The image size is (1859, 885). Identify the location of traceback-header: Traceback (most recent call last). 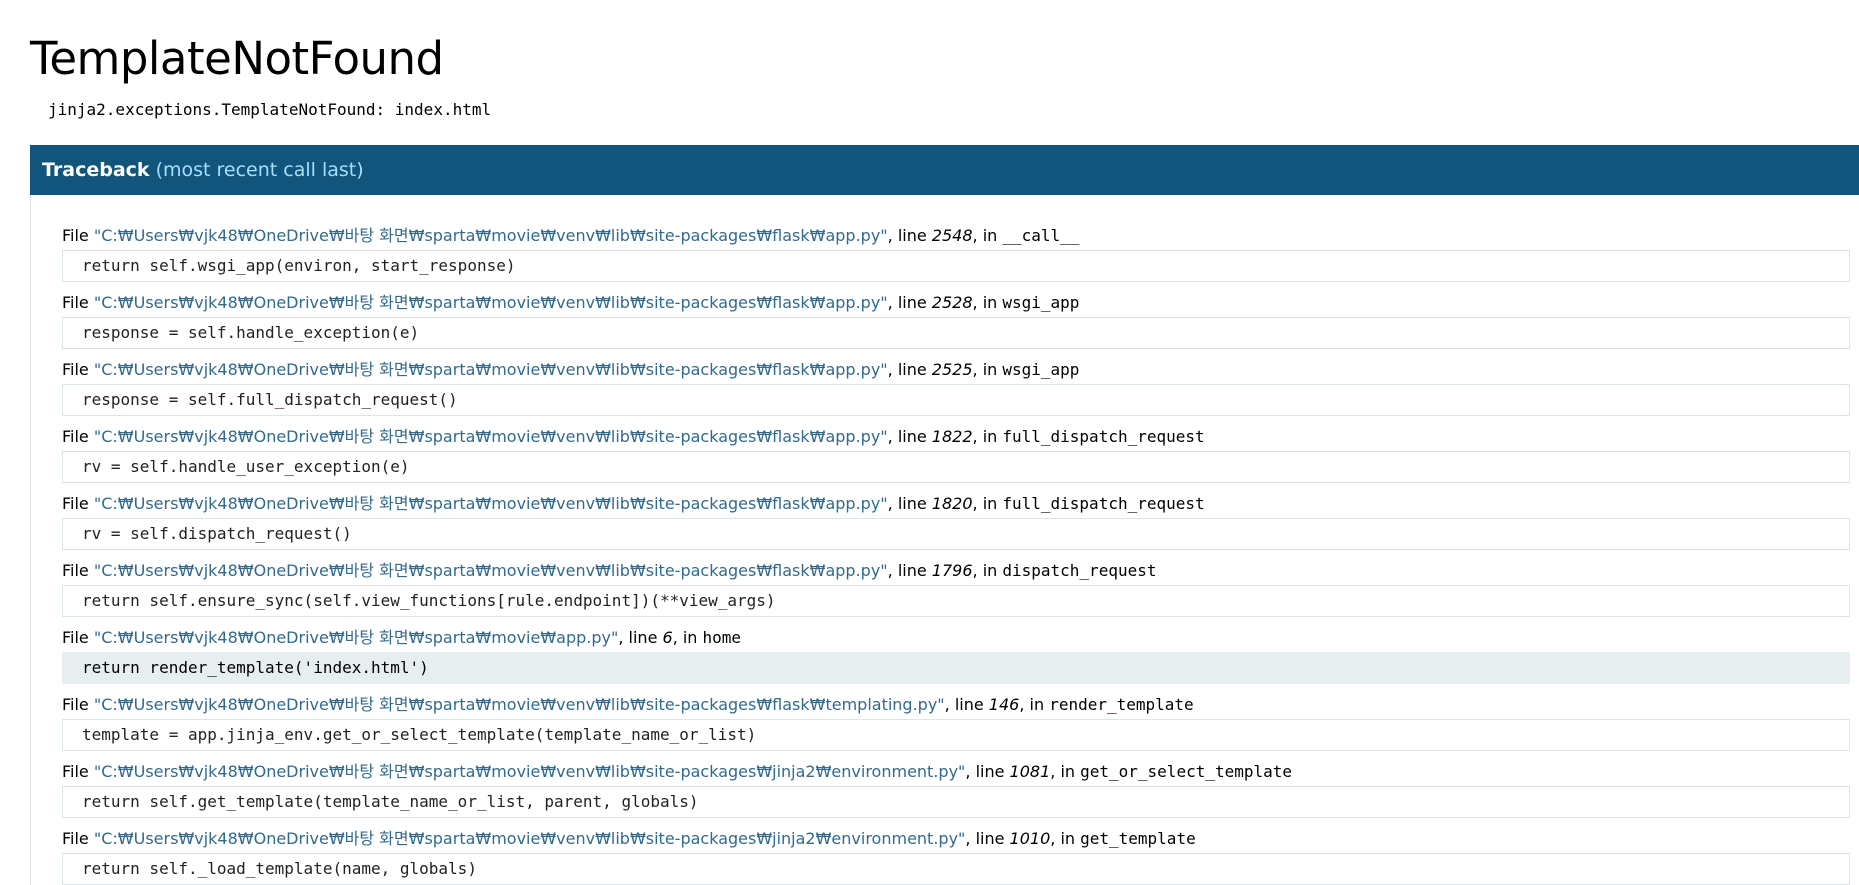
(944, 170).